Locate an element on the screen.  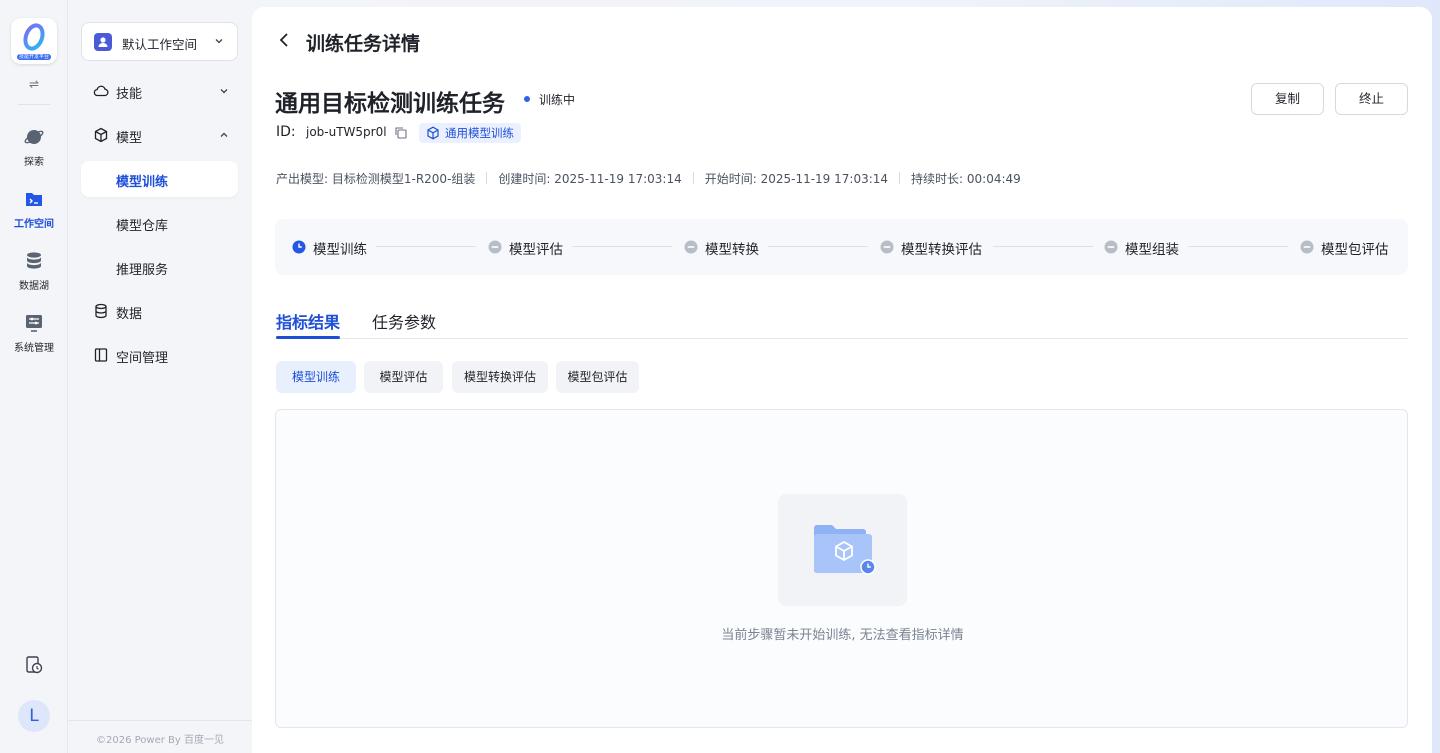
swap-icon: ⇌ is located at coordinates (34, 84).